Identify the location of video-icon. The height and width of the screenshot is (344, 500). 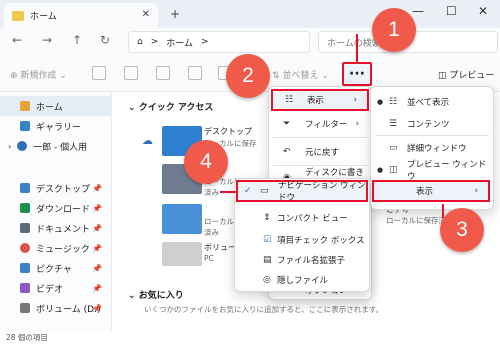
(25, 288).